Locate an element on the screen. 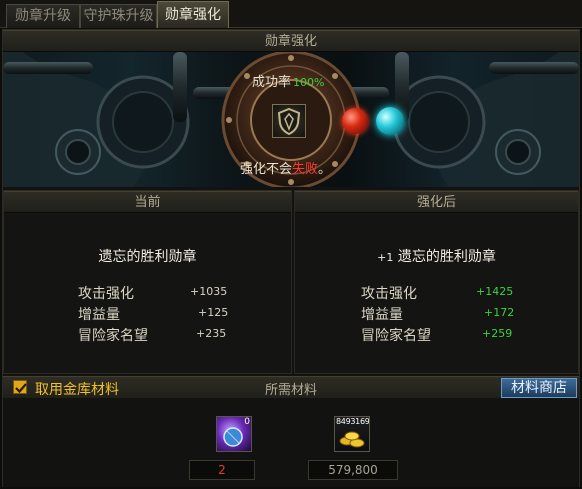 This screenshot has width=582, height=489. stat-value: +235 is located at coordinates (211, 333).